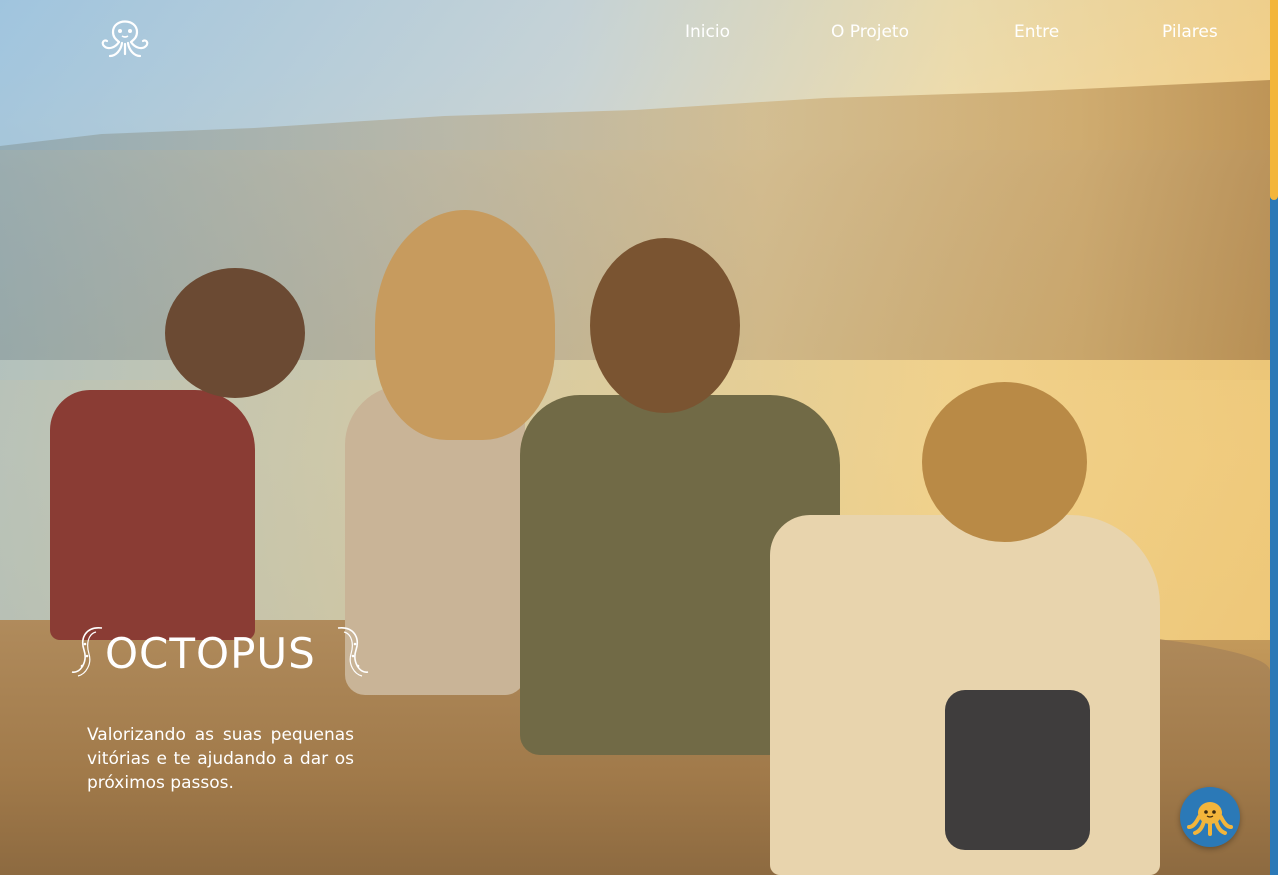 This screenshot has height=875, width=1278. Describe the element at coordinates (1190, 32) in the screenshot. I see `nav-pilares: Pilares` at that location.